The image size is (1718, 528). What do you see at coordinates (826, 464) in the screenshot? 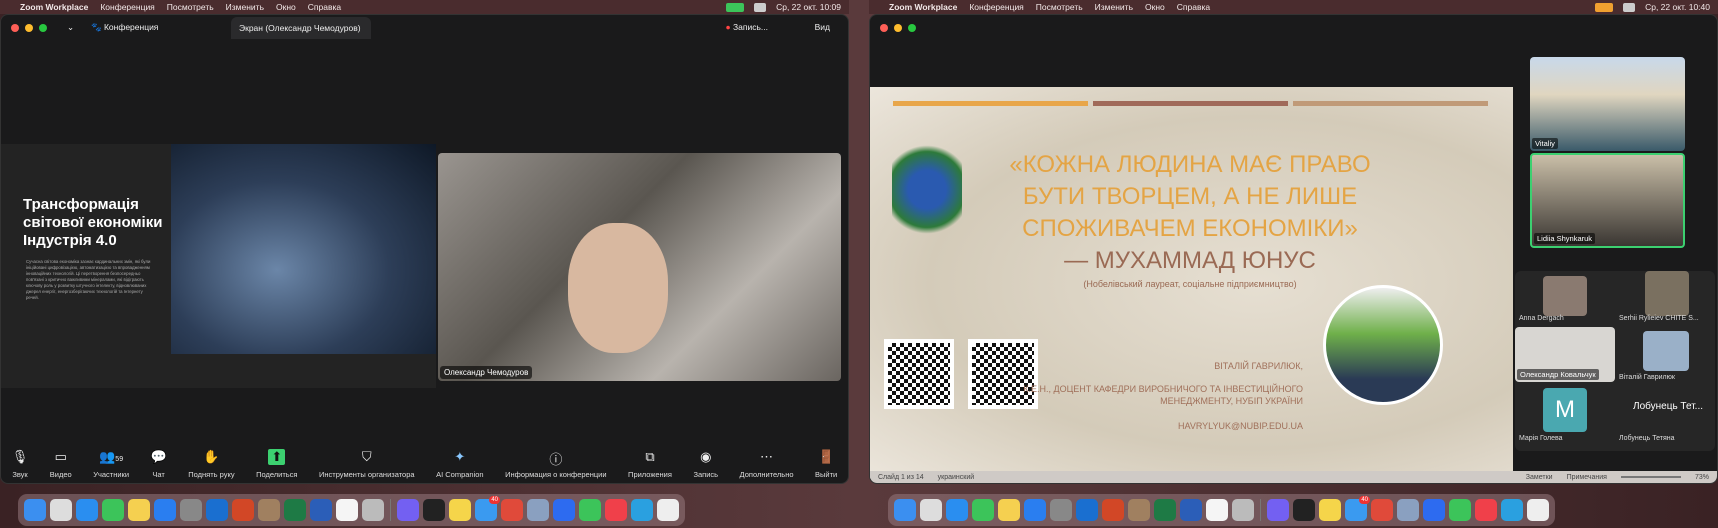
I see `toolbar-leave: 🚪 Выйти` at bounding box center [826, 464].